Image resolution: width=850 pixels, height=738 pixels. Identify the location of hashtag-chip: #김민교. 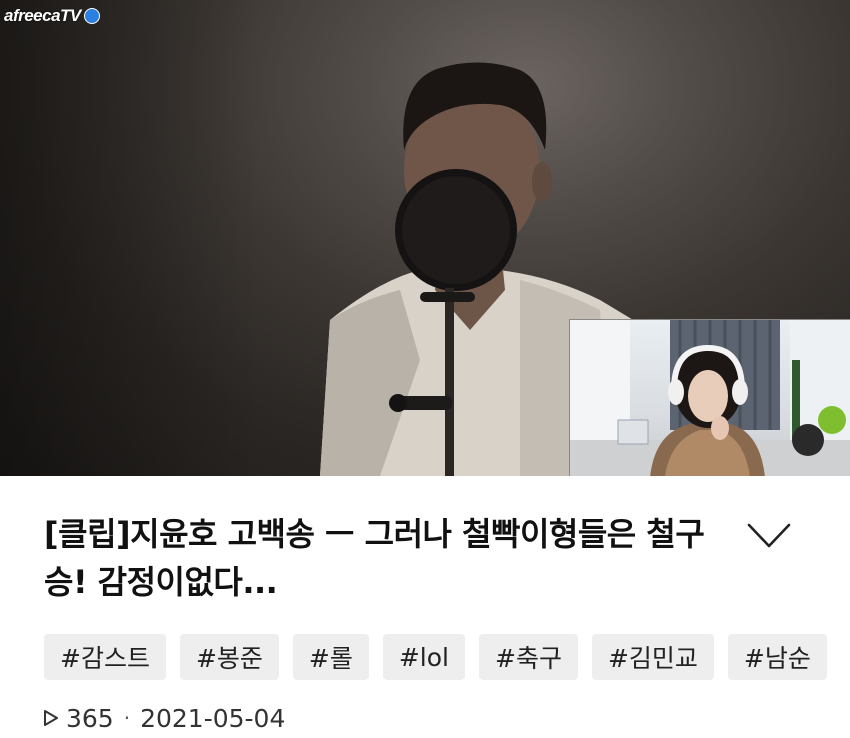
(652, 657).